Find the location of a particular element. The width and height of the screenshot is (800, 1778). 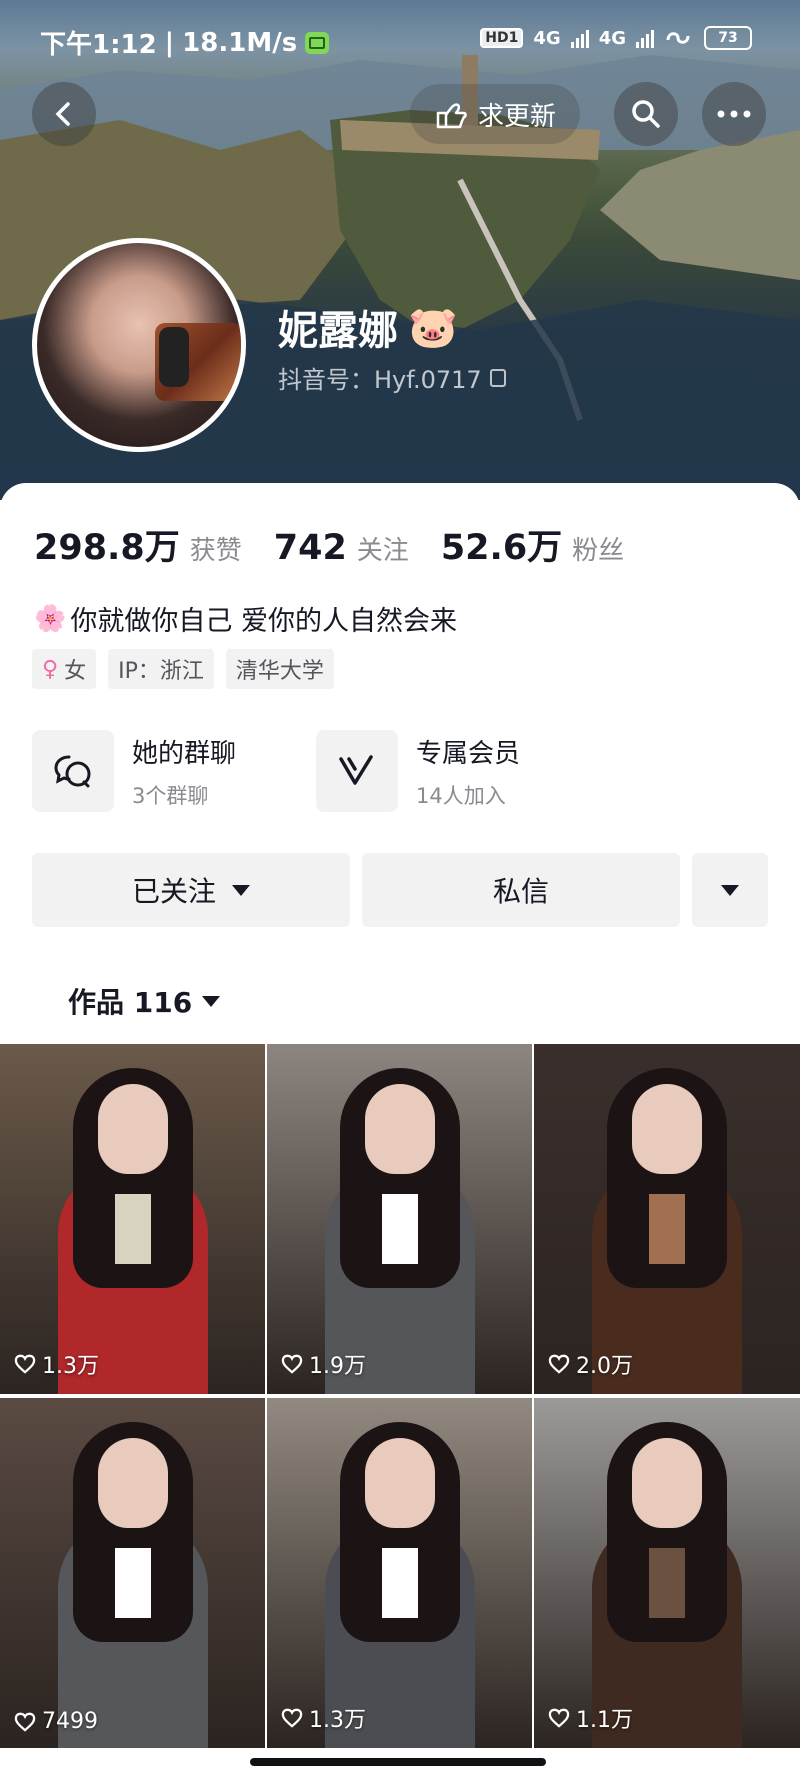

search-icon is located at coordinates (646, 114).